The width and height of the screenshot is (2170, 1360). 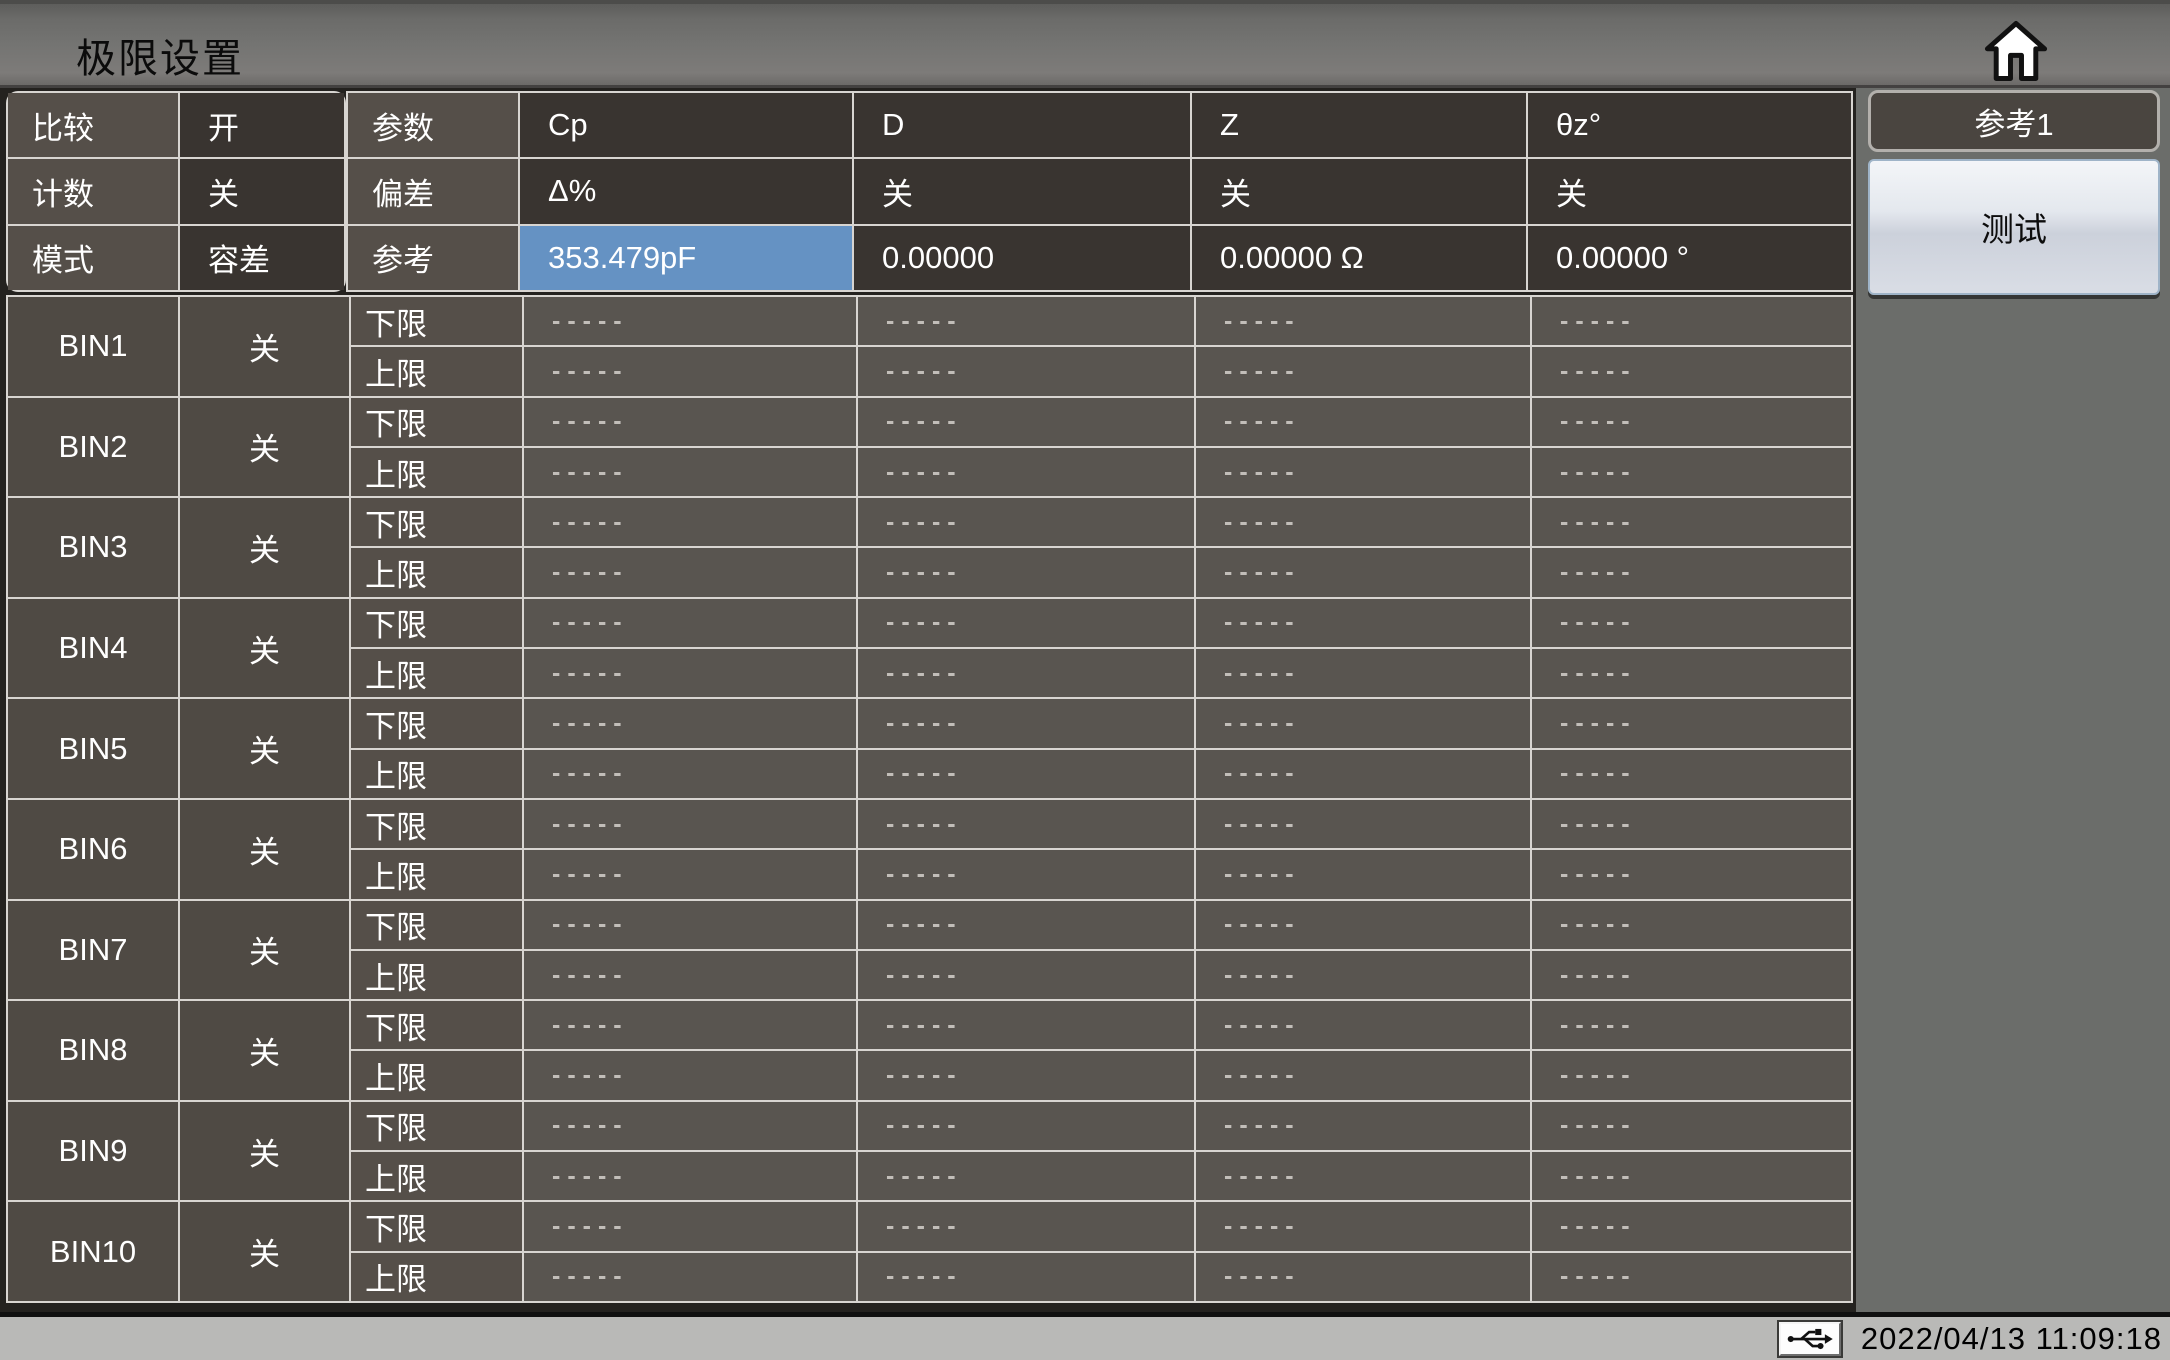 I want to click on param-value-theta: θz°, so click(x=1689, y=125).